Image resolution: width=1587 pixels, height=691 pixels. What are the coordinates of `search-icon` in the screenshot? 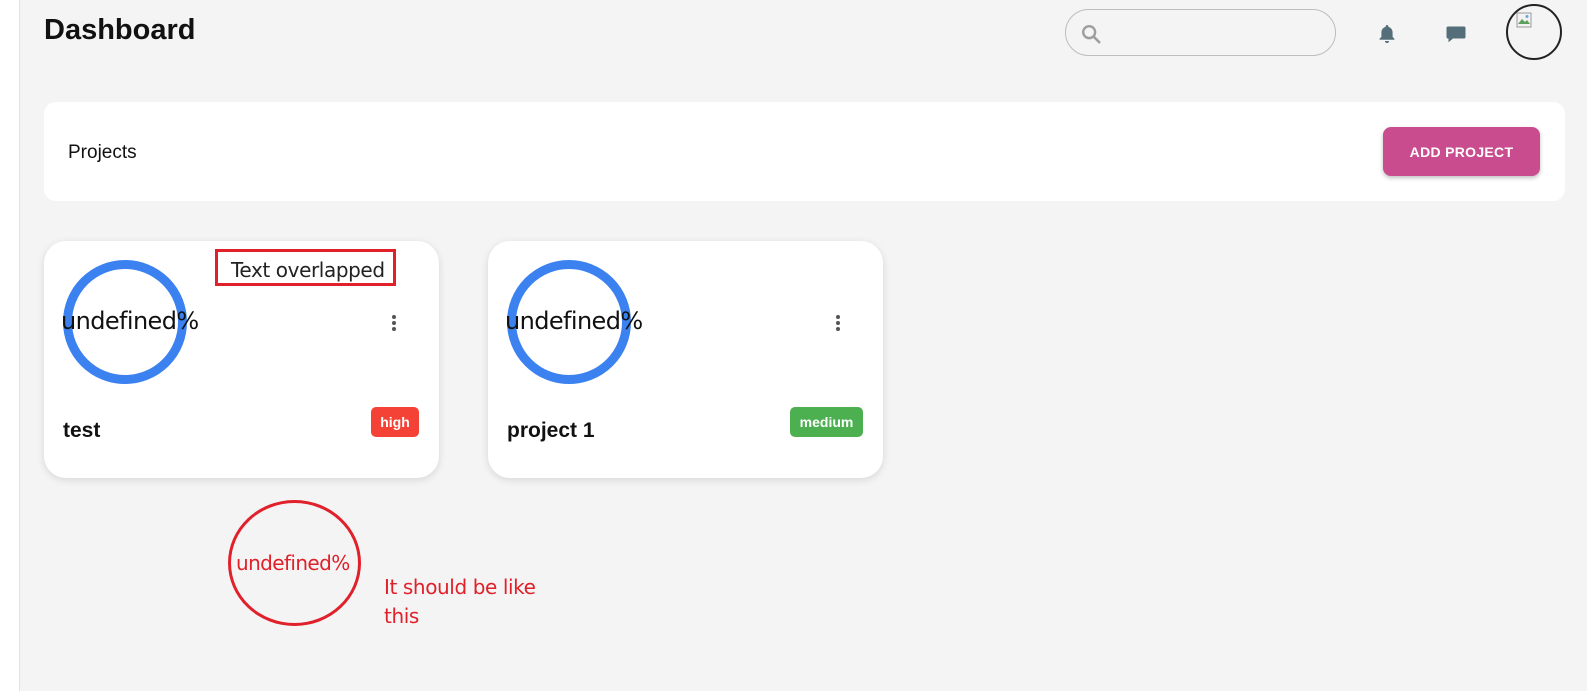 It's located at (1091, 34).